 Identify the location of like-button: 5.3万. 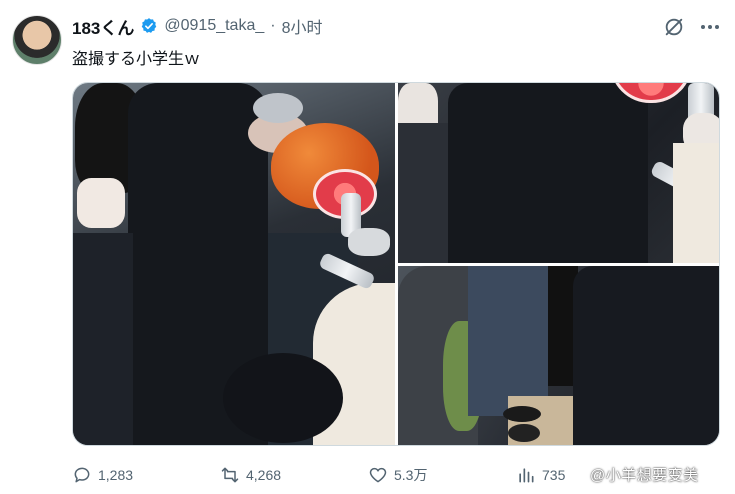
(442, 475).